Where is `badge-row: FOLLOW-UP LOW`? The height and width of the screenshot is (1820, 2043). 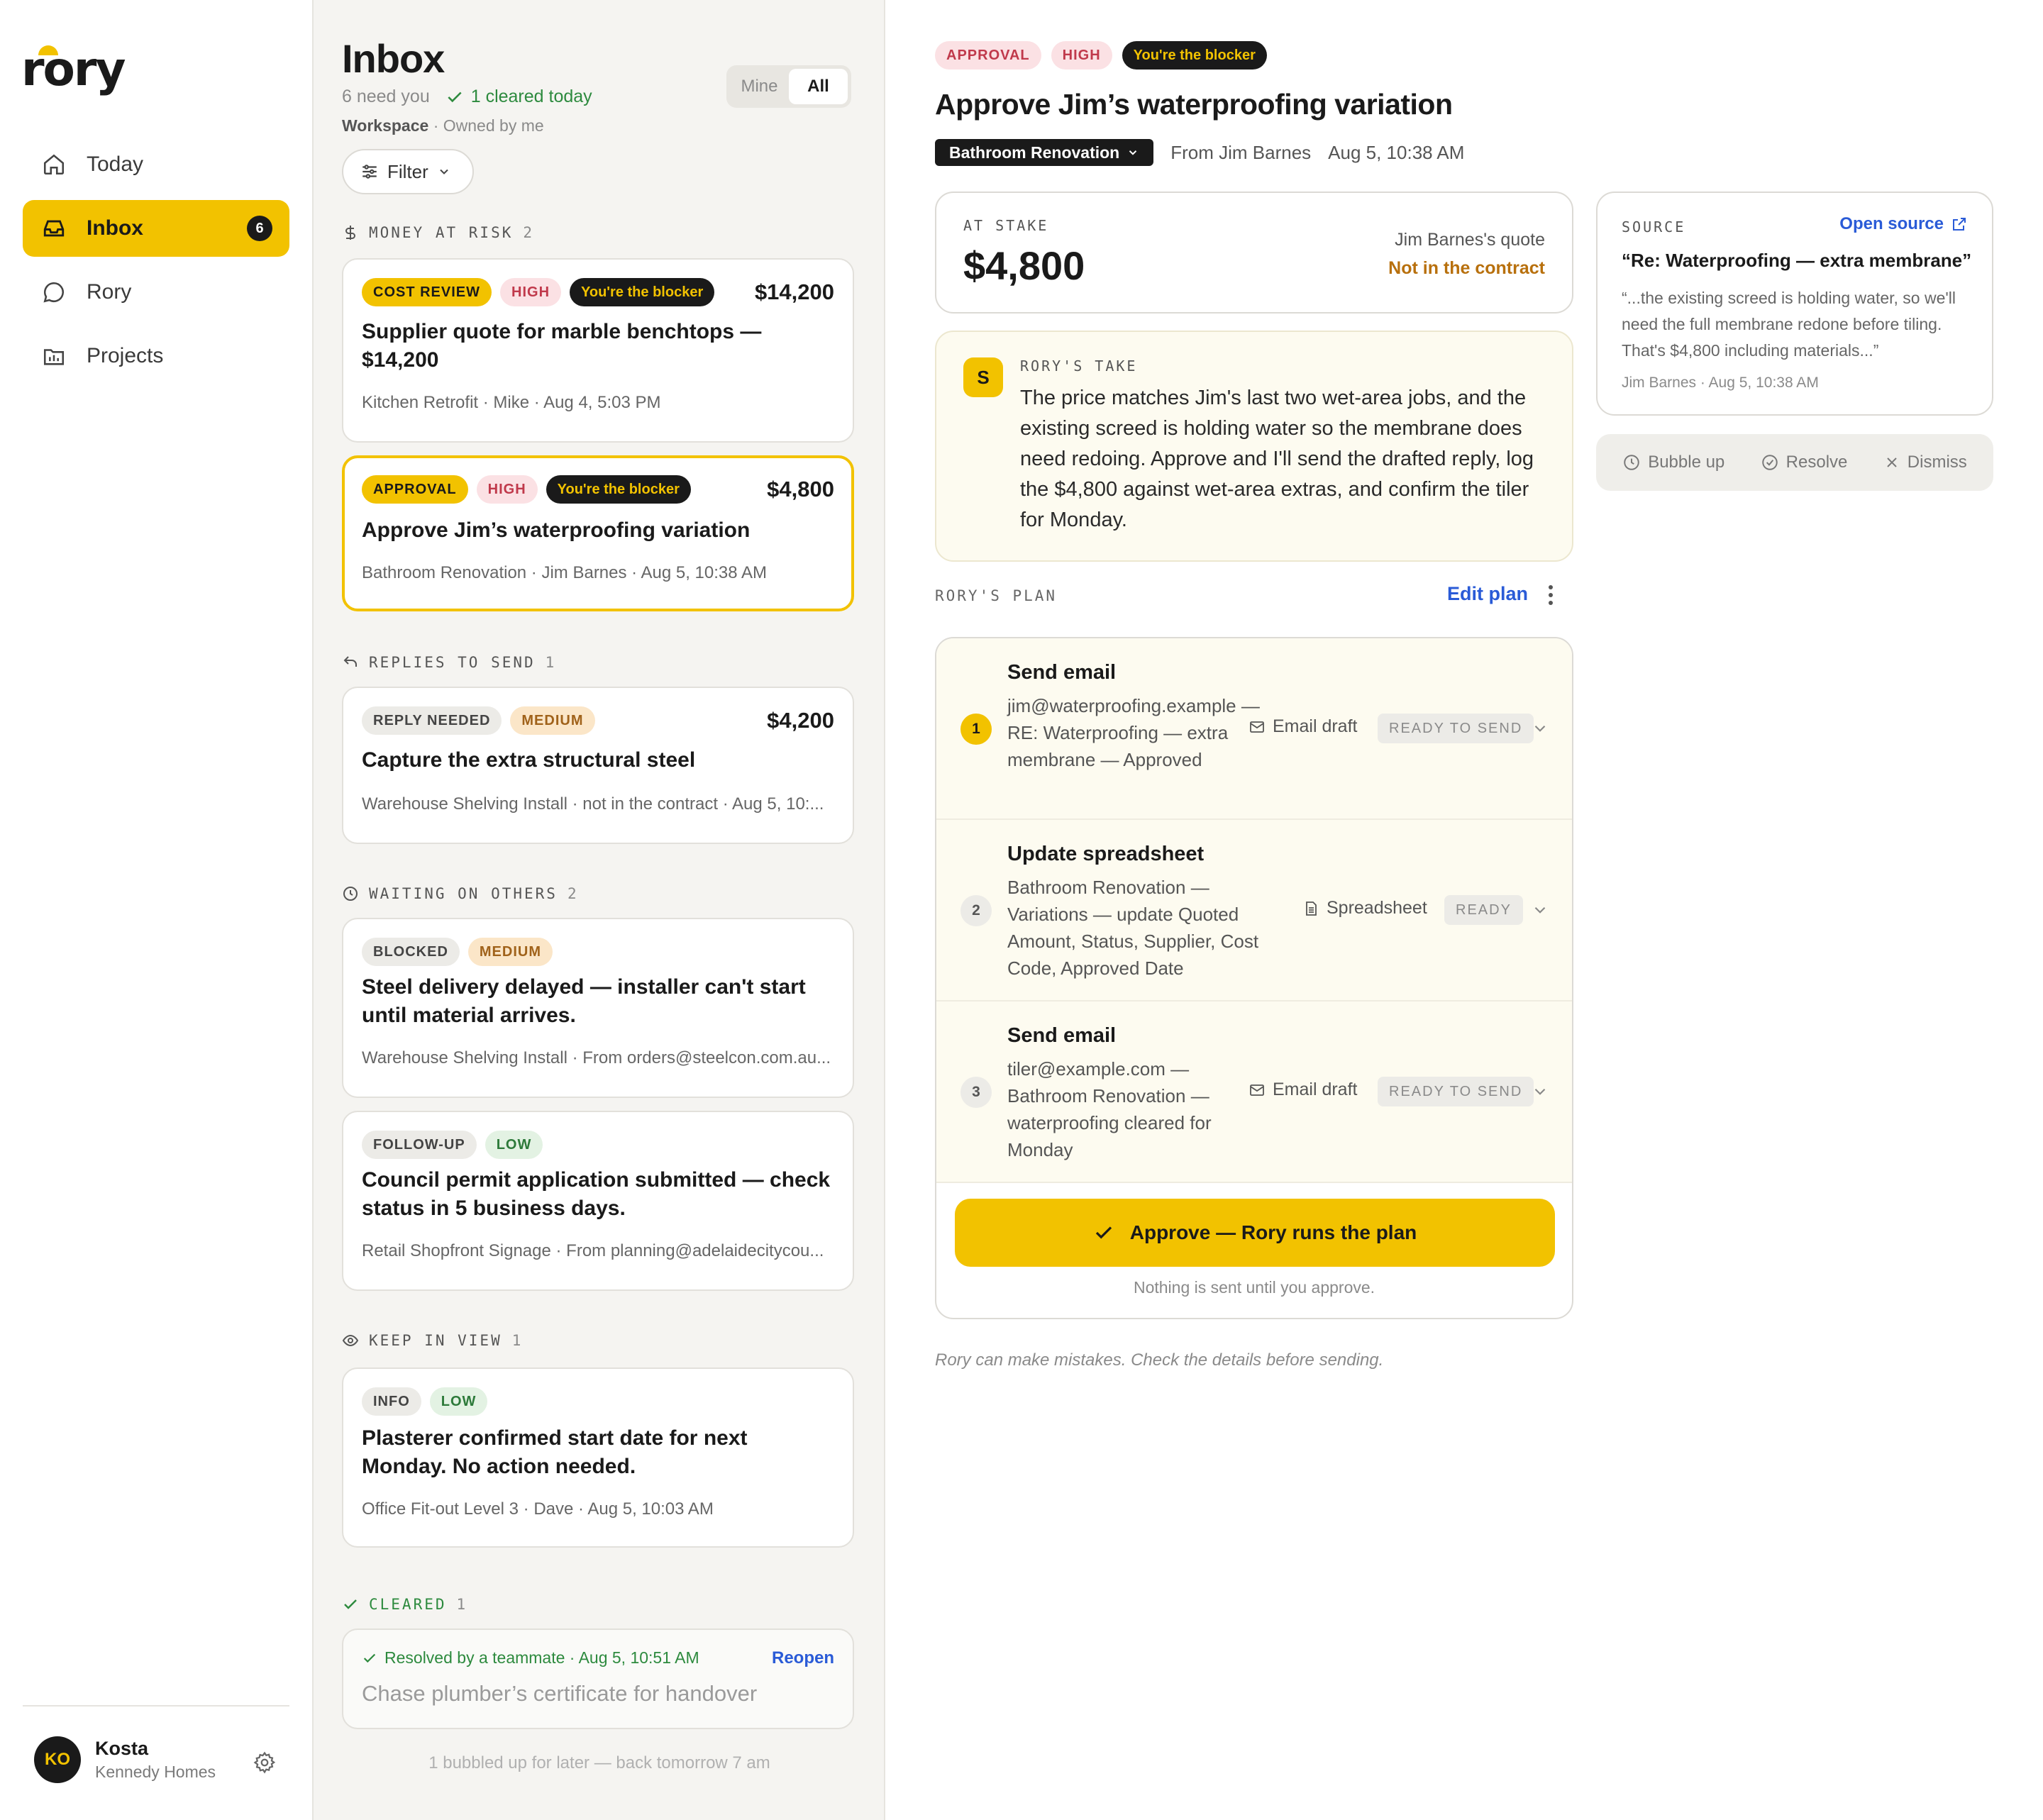
badge-row: FOLLOW-UP LOW is located at coordinates (453, 1145).